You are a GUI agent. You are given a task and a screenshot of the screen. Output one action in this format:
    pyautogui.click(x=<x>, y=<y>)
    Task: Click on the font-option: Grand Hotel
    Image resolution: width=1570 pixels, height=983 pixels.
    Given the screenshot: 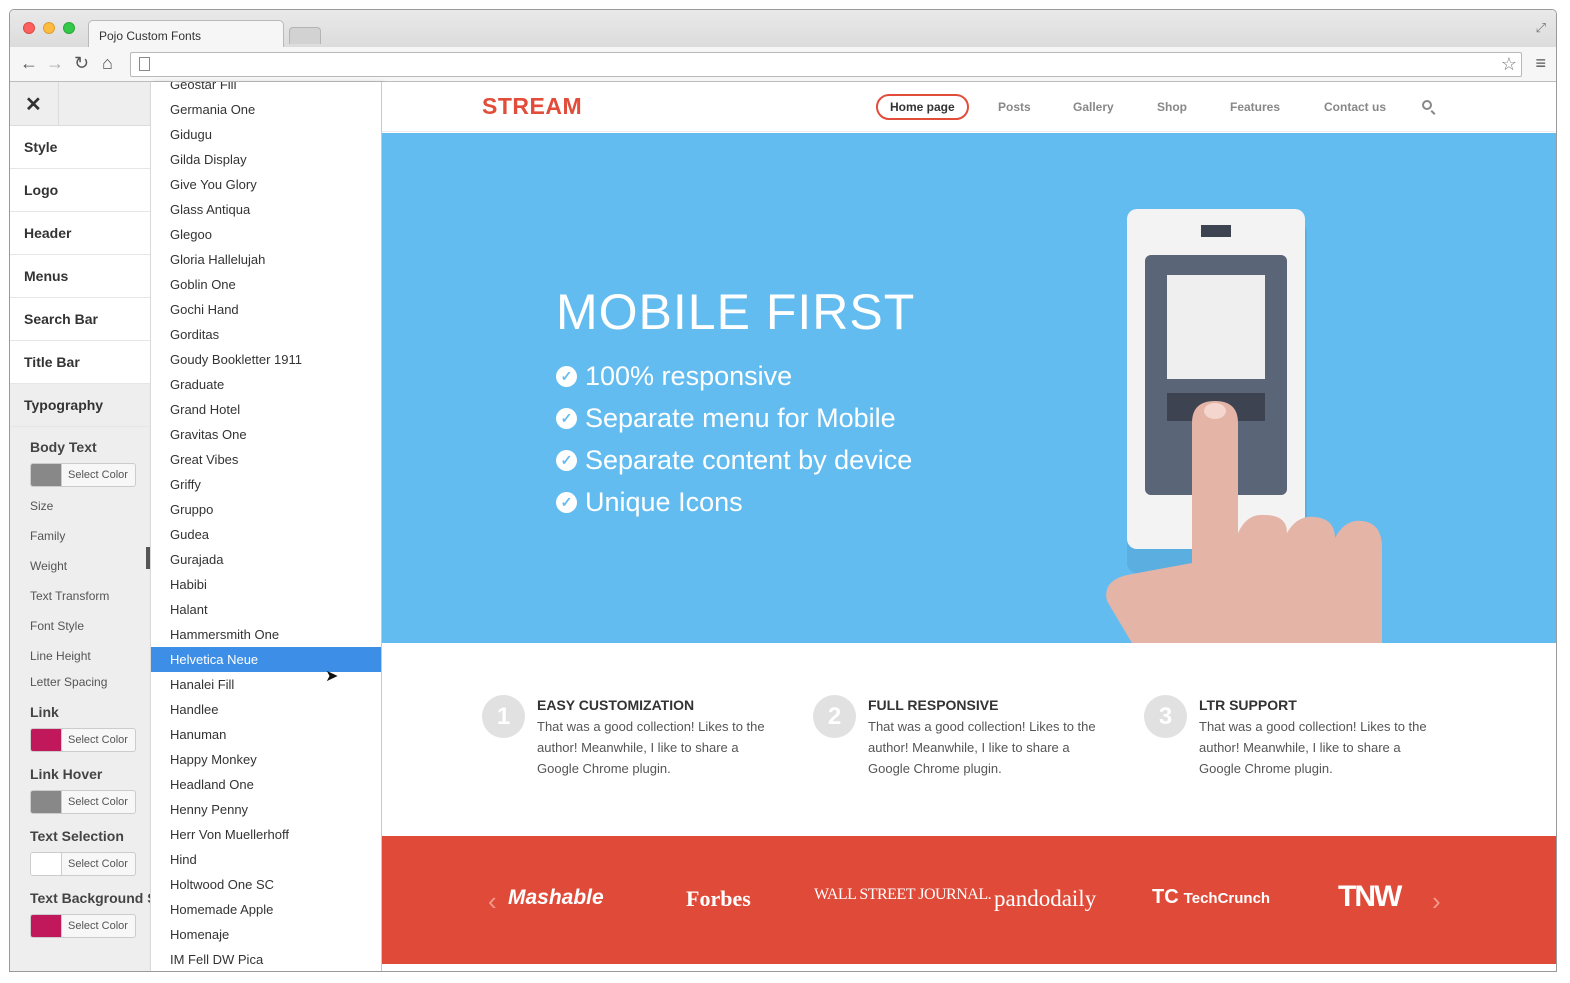 What is the action you would take?
    pyautogui.click(x=266, y=409)
    